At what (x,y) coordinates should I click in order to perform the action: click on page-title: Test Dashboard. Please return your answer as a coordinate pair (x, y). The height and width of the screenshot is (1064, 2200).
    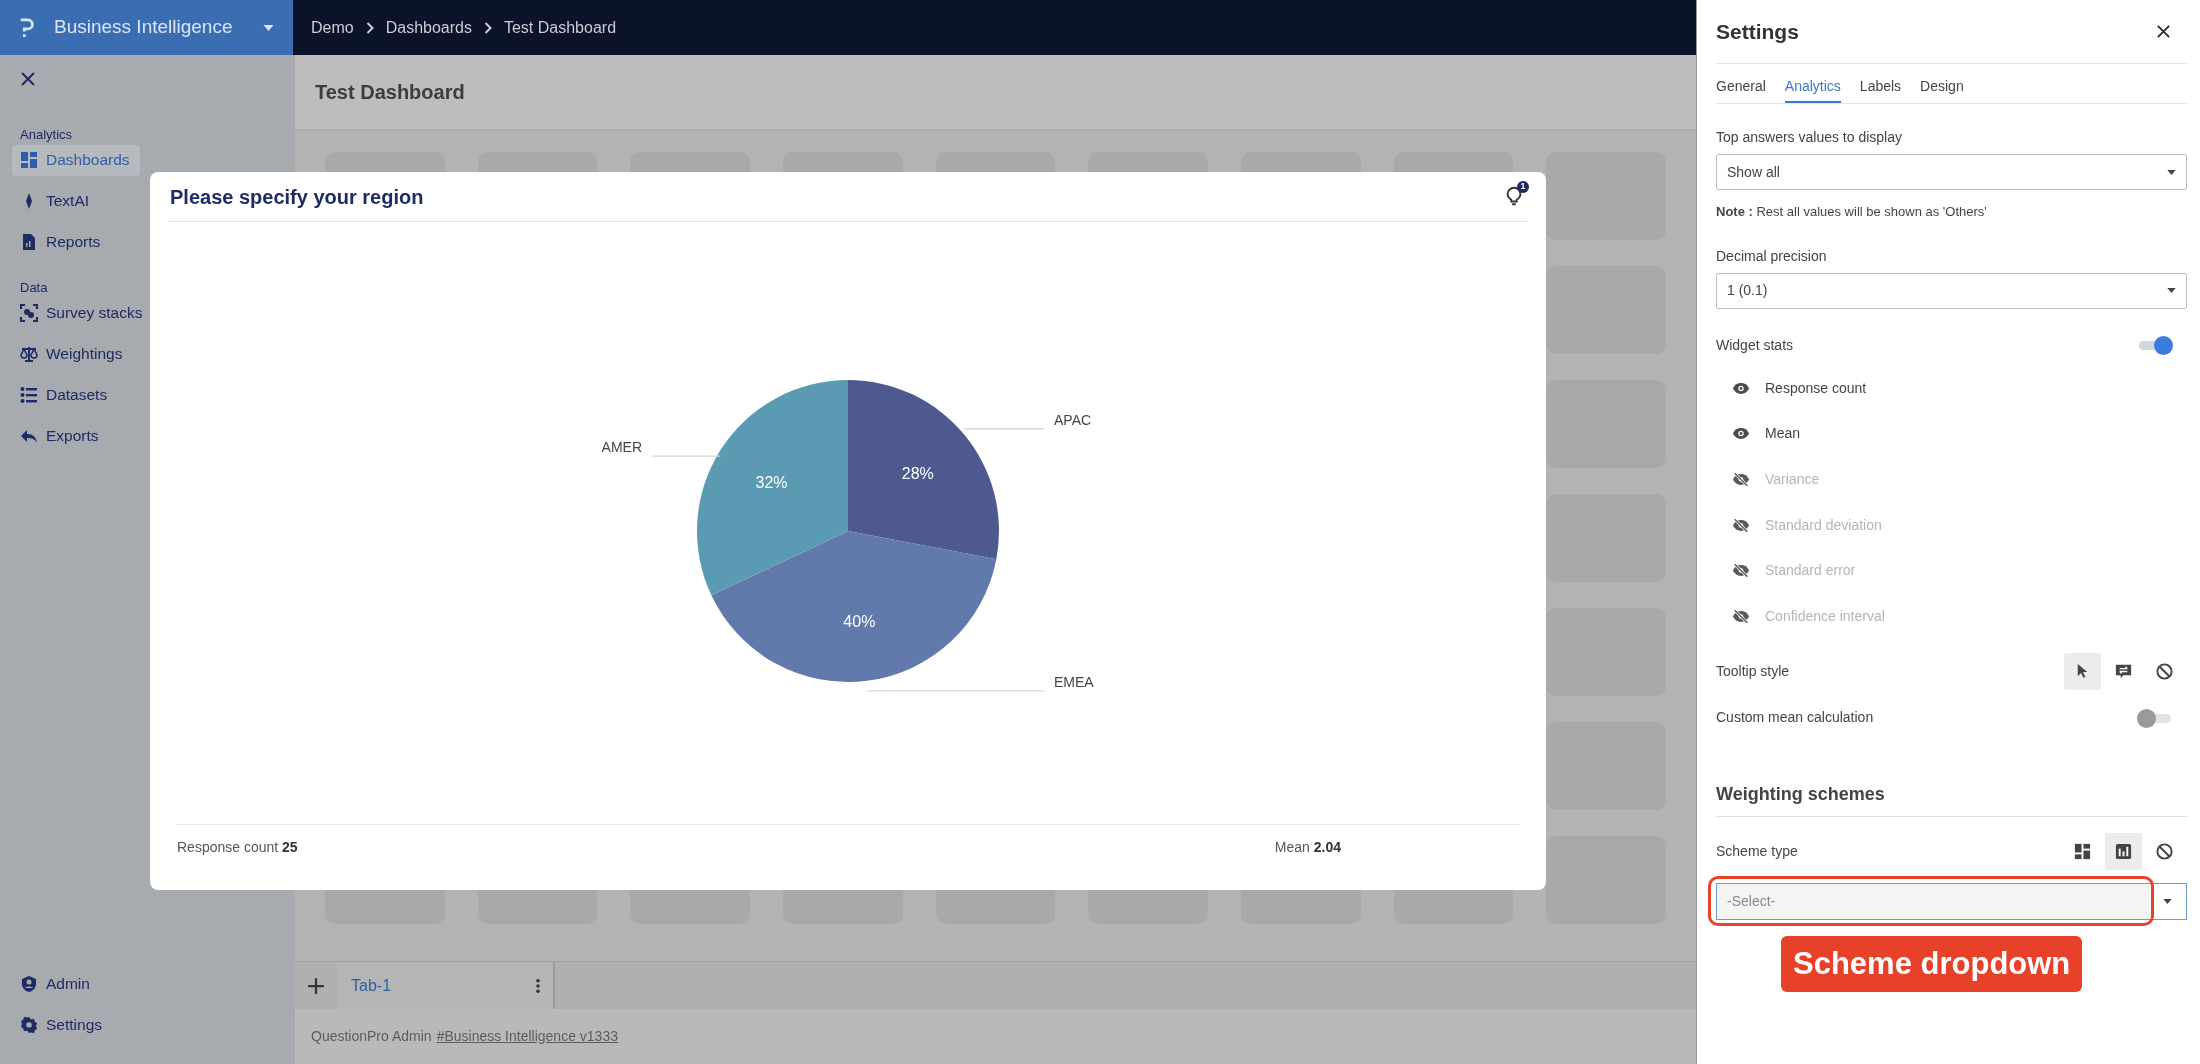
    Looking at the image, I should click on (390, 92).